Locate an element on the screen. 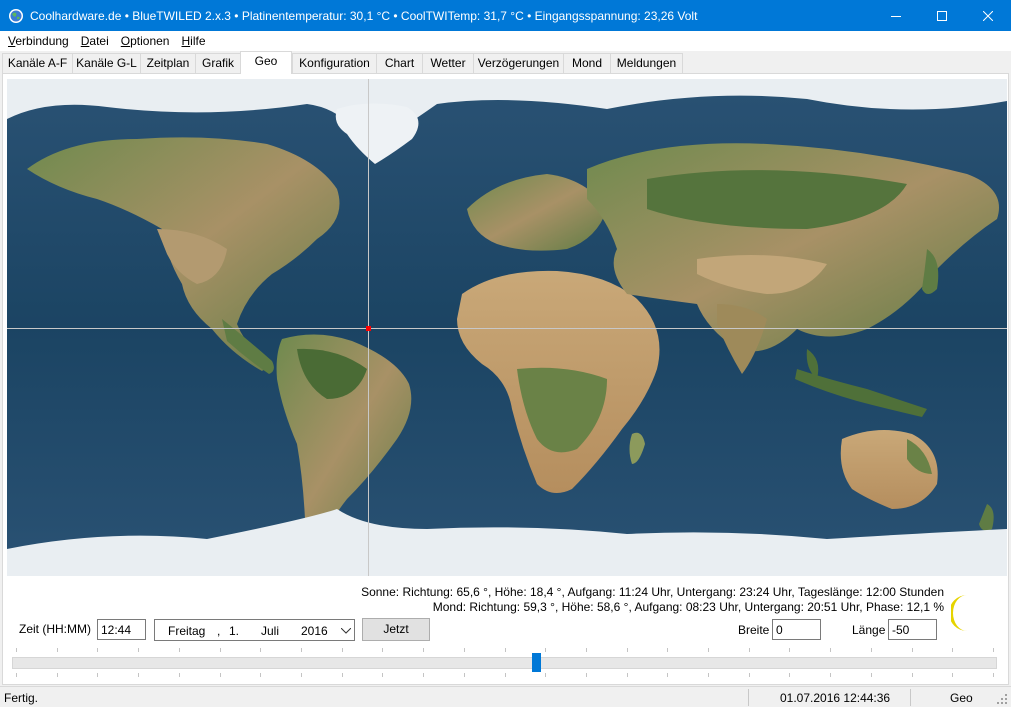 This screenshot has width=1011, height=707. menu-bar: Verbindung Datei Optionen Hilfe is located at coordinates (505, 41).